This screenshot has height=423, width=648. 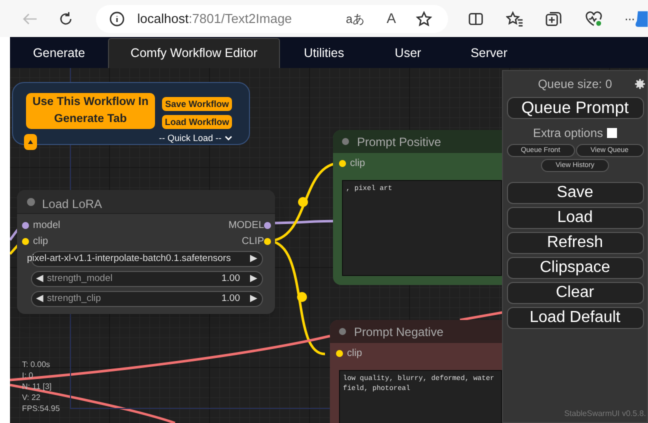 What do you see at coordinates (593, 18) in the screenshot?
I see `heart-icon` at bounding box center [593, 18].